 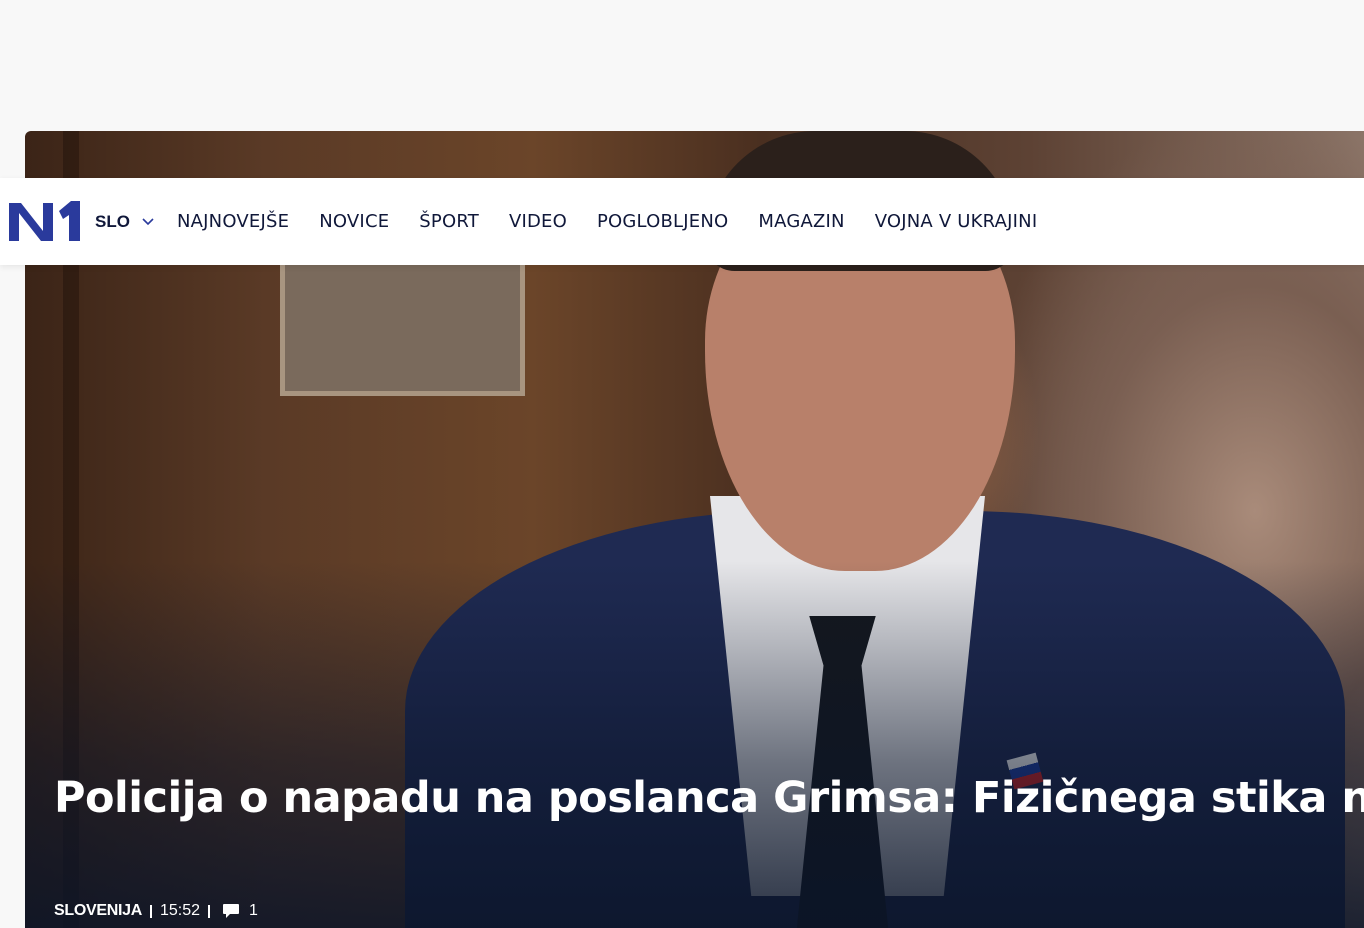 I want to click on nav-item-vojna-v-ukrajini: VOJNA V UKRAJINI, so click(x=956, y=221).